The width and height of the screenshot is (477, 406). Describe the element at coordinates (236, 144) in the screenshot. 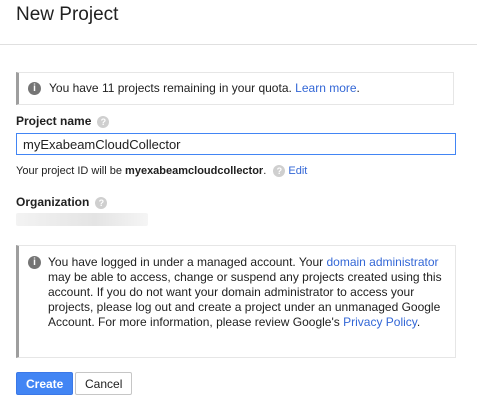

I see `project-name-input` at that location.